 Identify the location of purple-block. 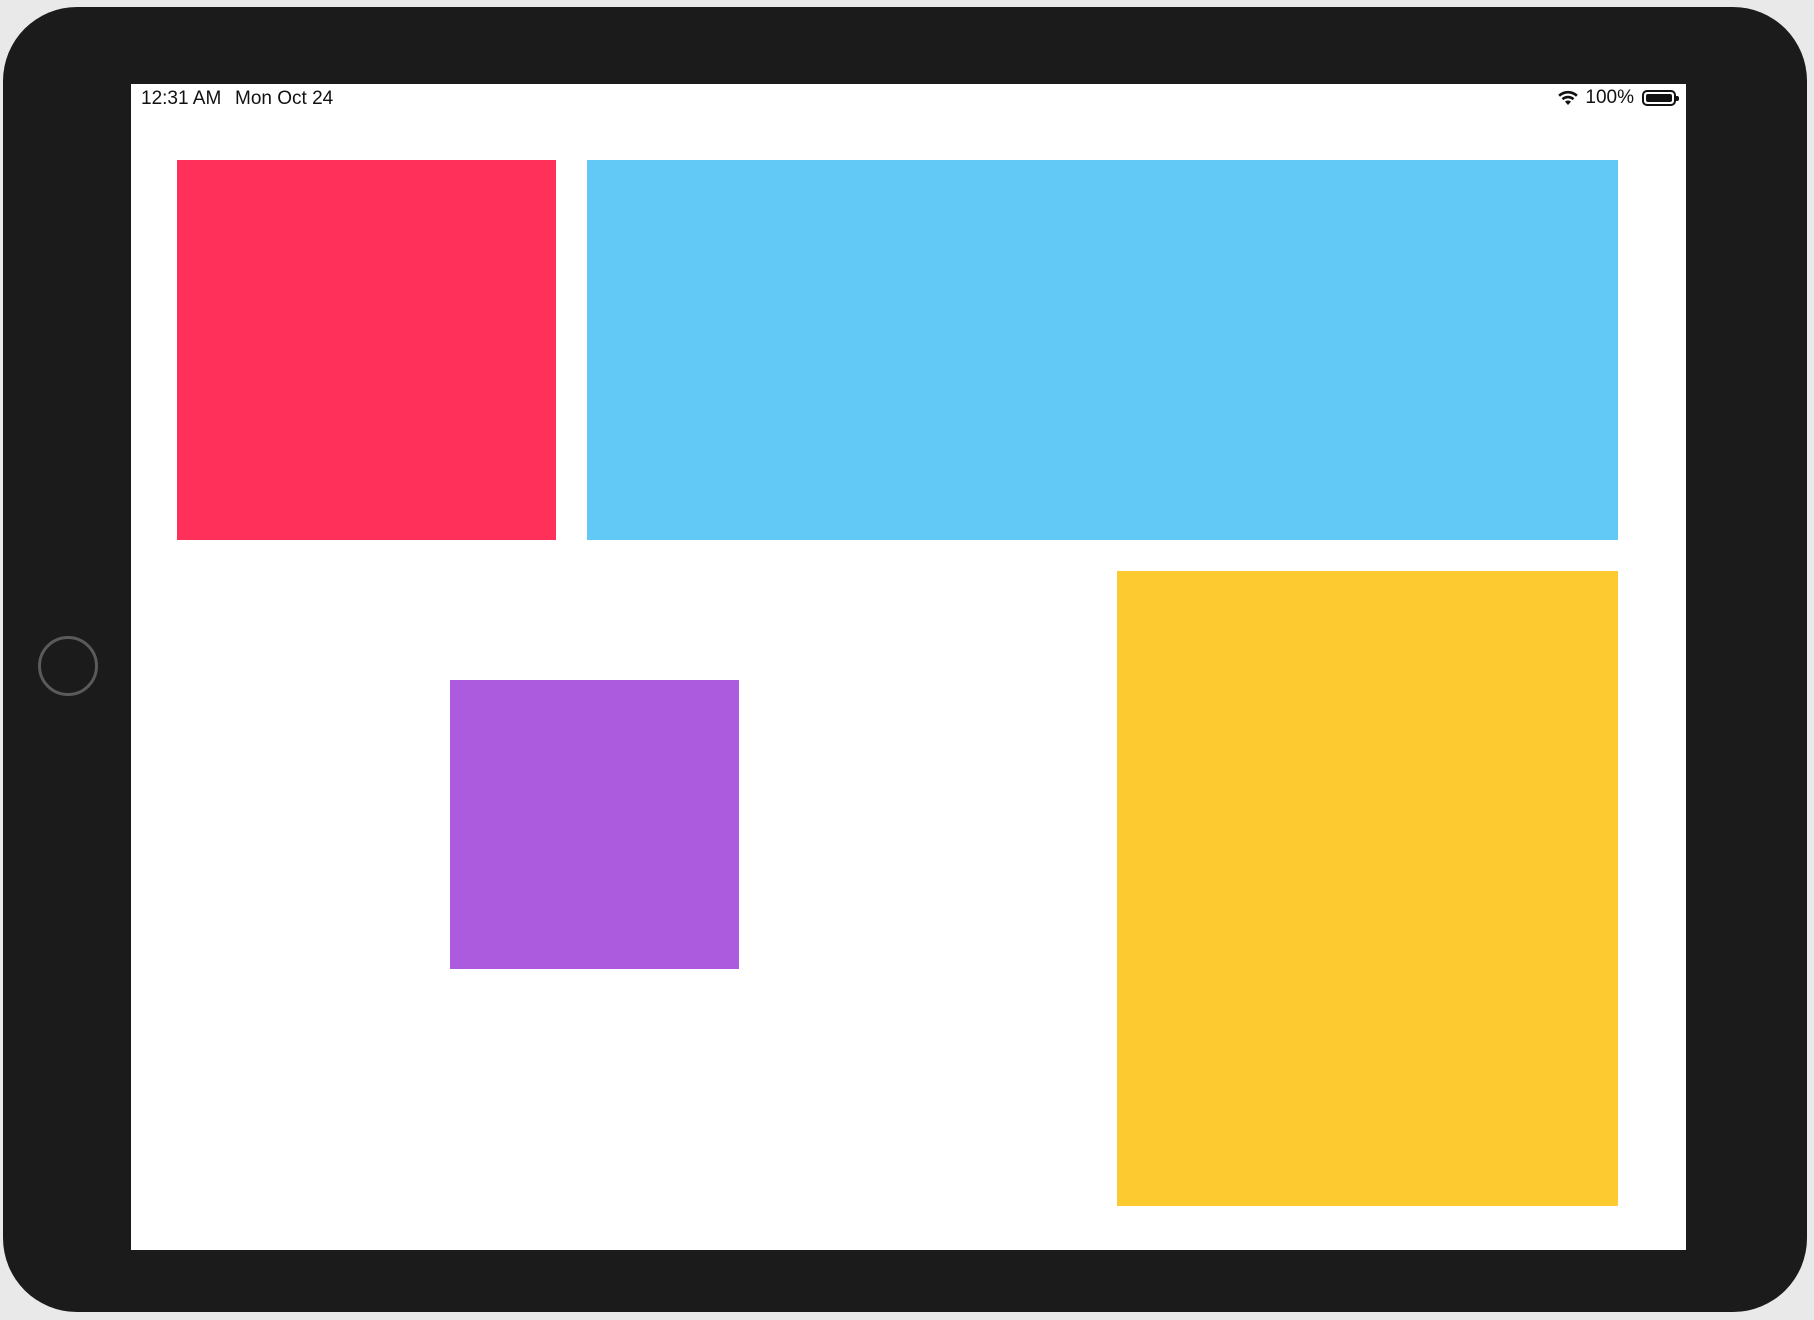
(594, 824).